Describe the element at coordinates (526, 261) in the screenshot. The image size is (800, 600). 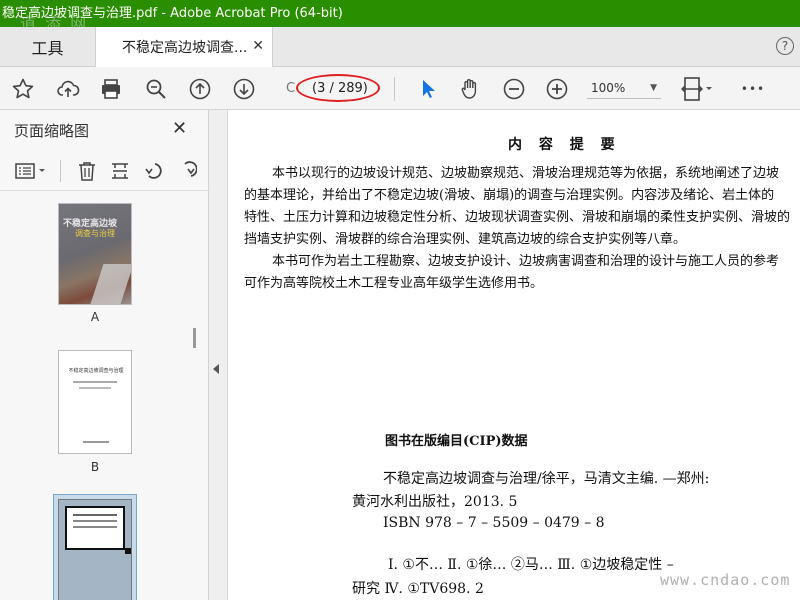
I see `summary-line-5: 本书可作为岩土工程勘察、边坡支护设计、边坡病害调查和治理的设计与施工人员的参考` at that location.